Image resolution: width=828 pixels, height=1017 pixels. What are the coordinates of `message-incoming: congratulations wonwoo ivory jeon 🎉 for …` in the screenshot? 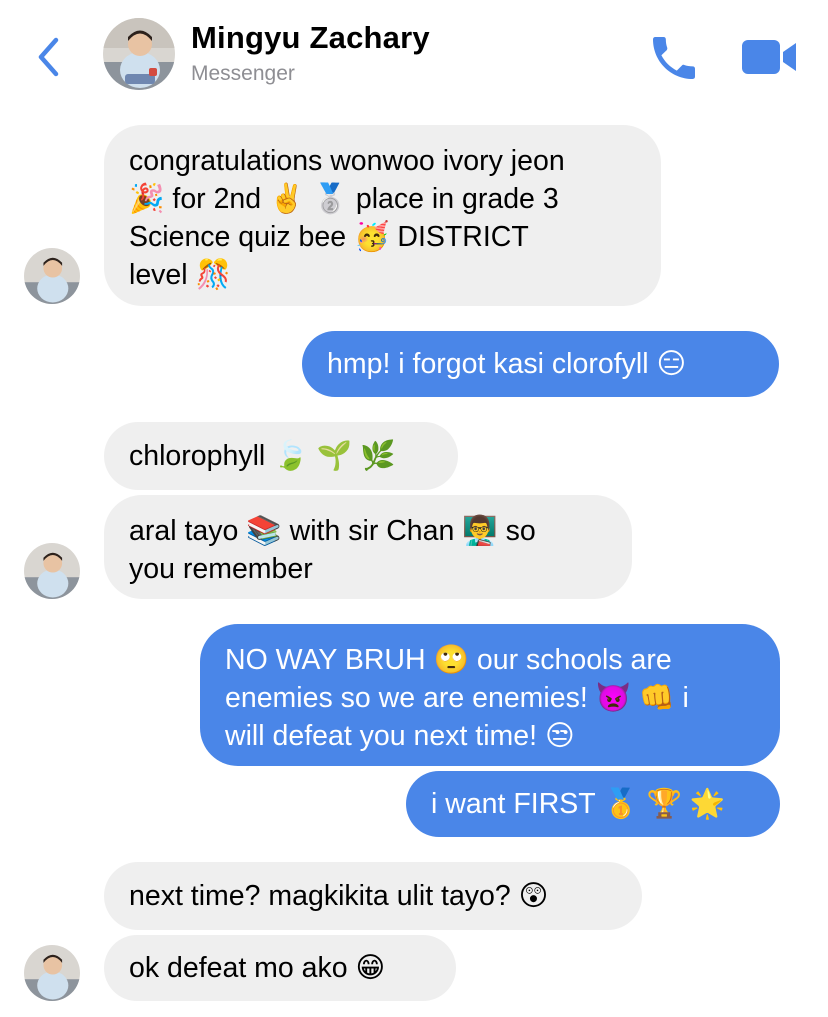 It's located at (382, 215).